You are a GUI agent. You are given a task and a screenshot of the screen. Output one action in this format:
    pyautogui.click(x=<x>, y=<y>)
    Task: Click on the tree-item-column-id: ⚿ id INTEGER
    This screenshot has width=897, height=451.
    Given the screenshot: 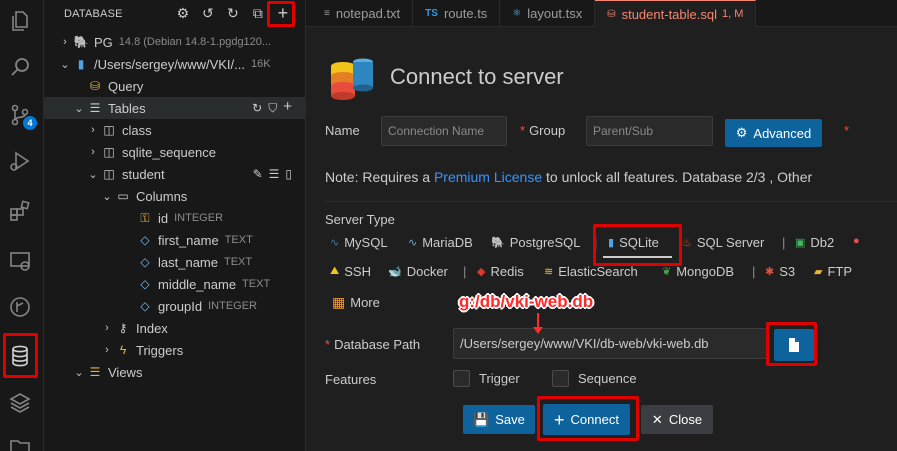 What is the action you would take?
    pyautogui.click(x=175, y=218)
    